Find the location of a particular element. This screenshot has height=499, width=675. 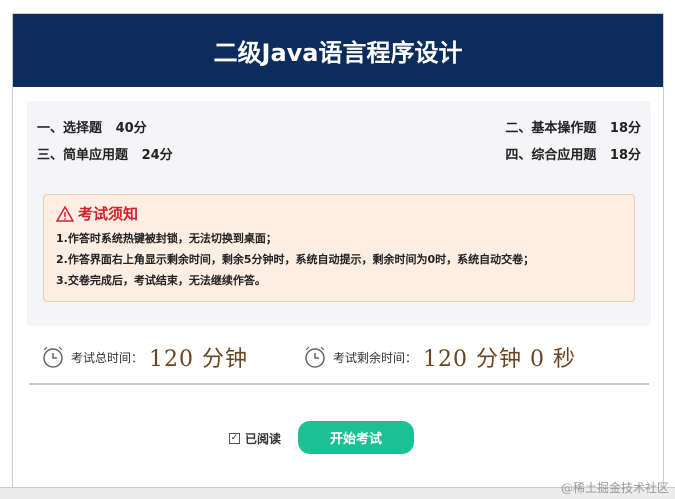

total-time: 考试总时间： 120 分钟 is located at coordinates (144, 357).